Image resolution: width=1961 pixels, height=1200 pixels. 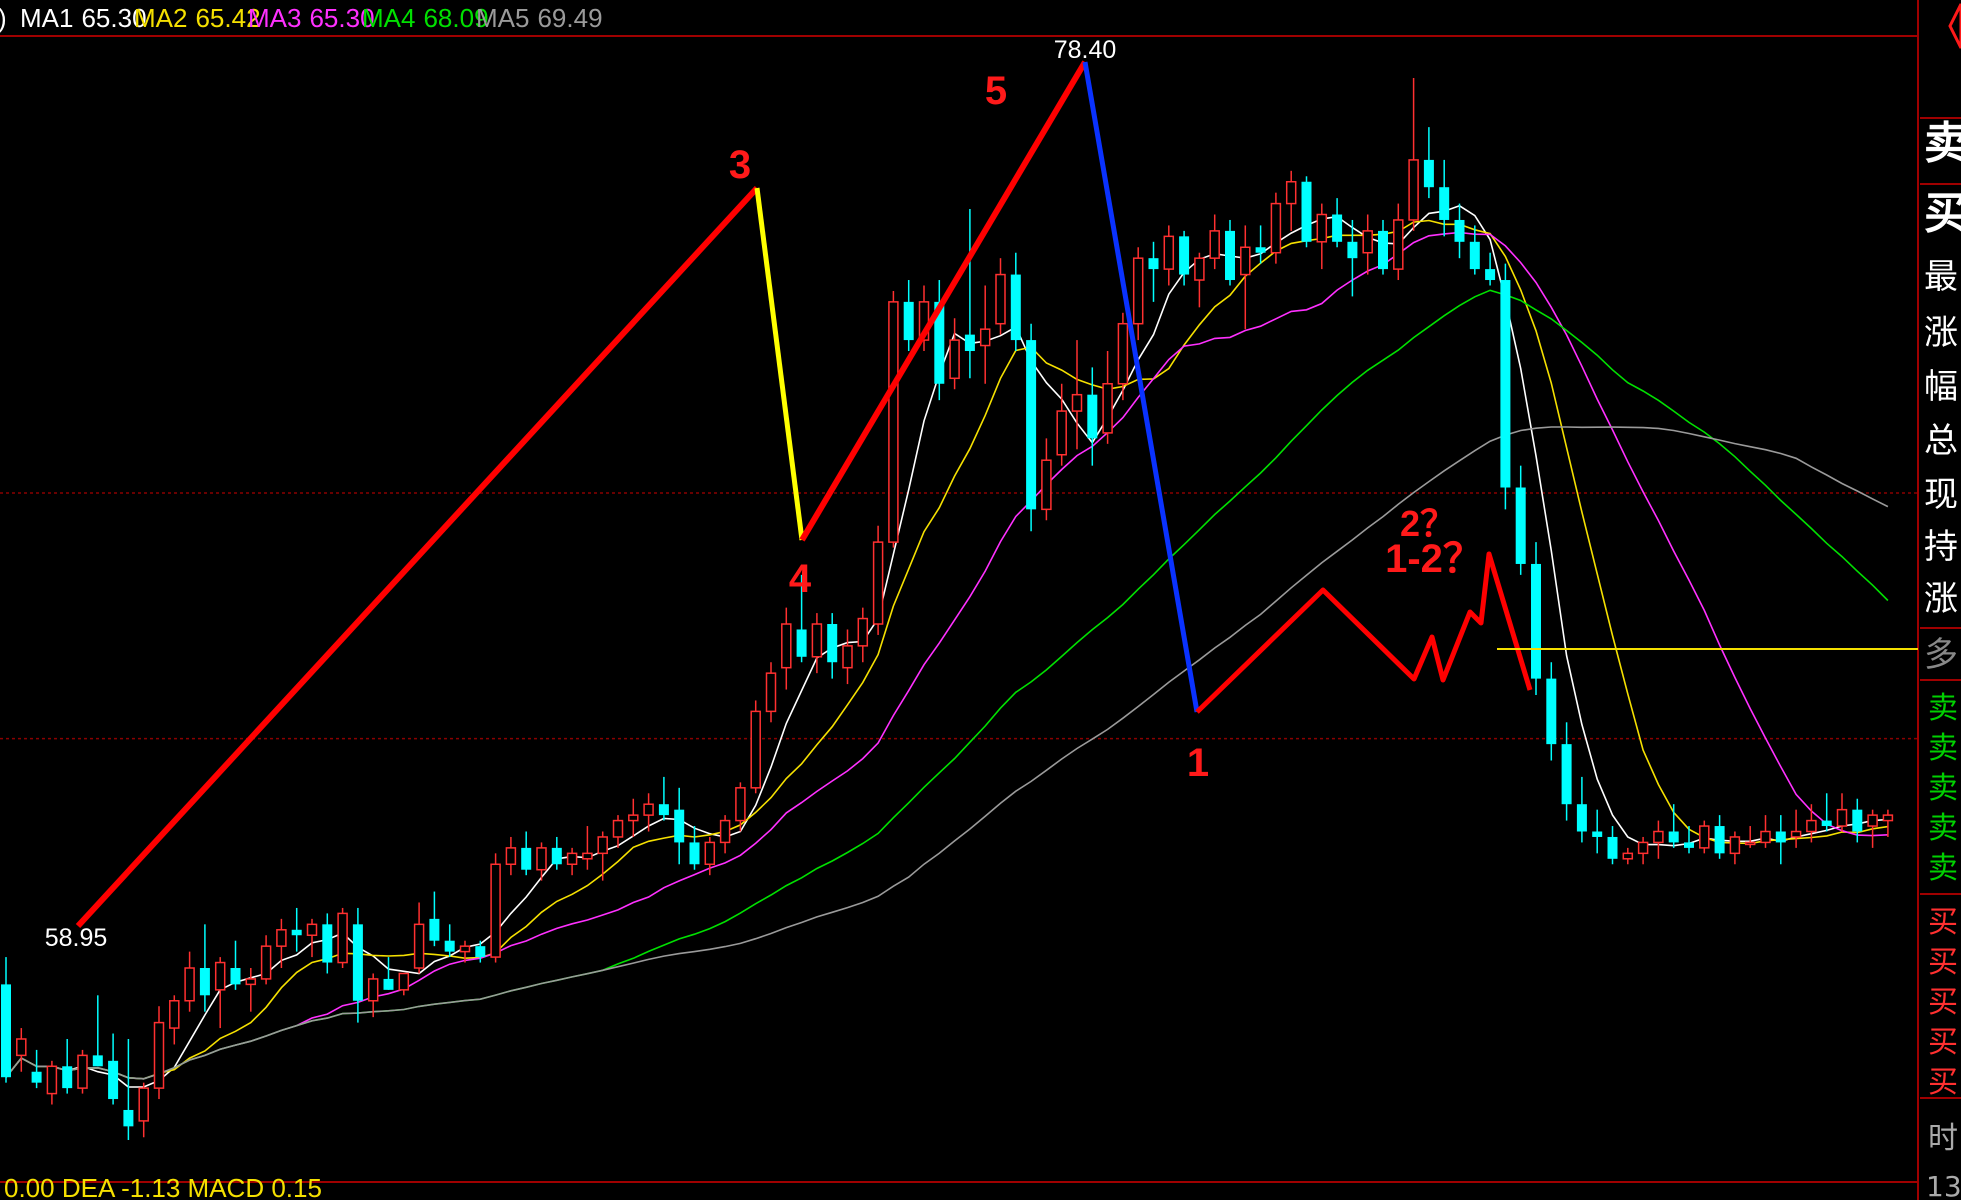 I want to click on side-buy-3: 买, so click(x=1943, y=1042).